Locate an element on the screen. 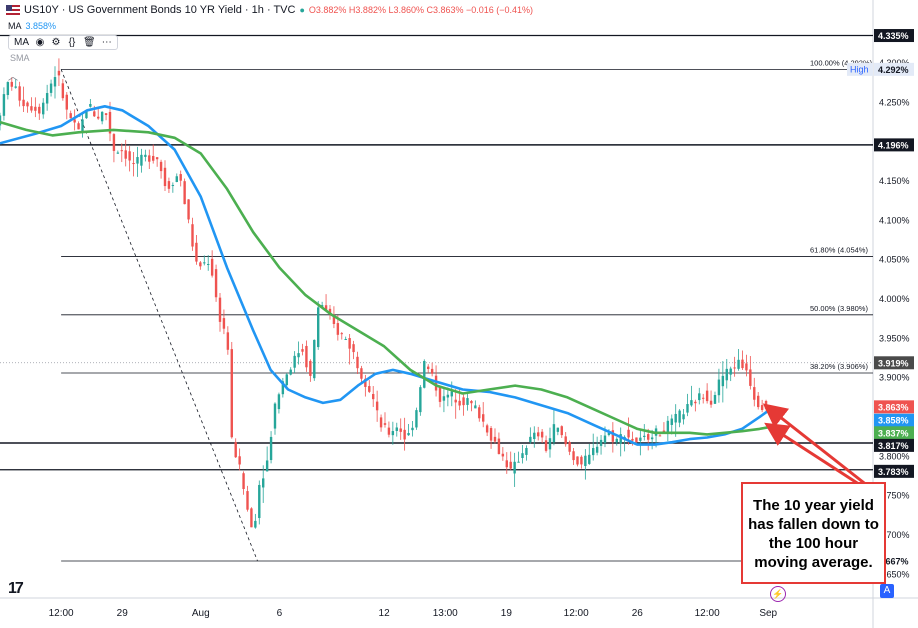 The image size is (918, 628). more-icon: ⋯ is located at coordinates (107, 42).